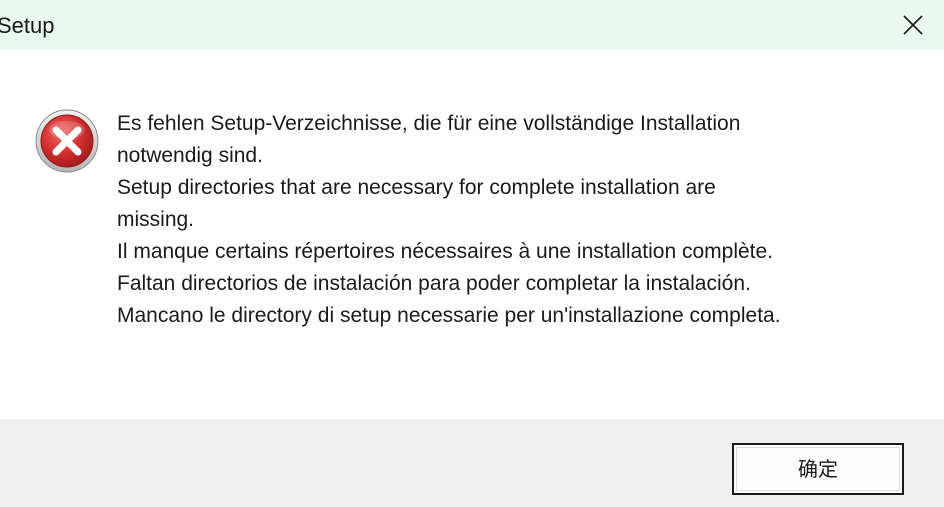 The width and height of the screenshot is (944, 507). What do you see at coordinates (27, 25) in the screenshot?
I see `window-title: Setup` at bounding box center [27, 25].